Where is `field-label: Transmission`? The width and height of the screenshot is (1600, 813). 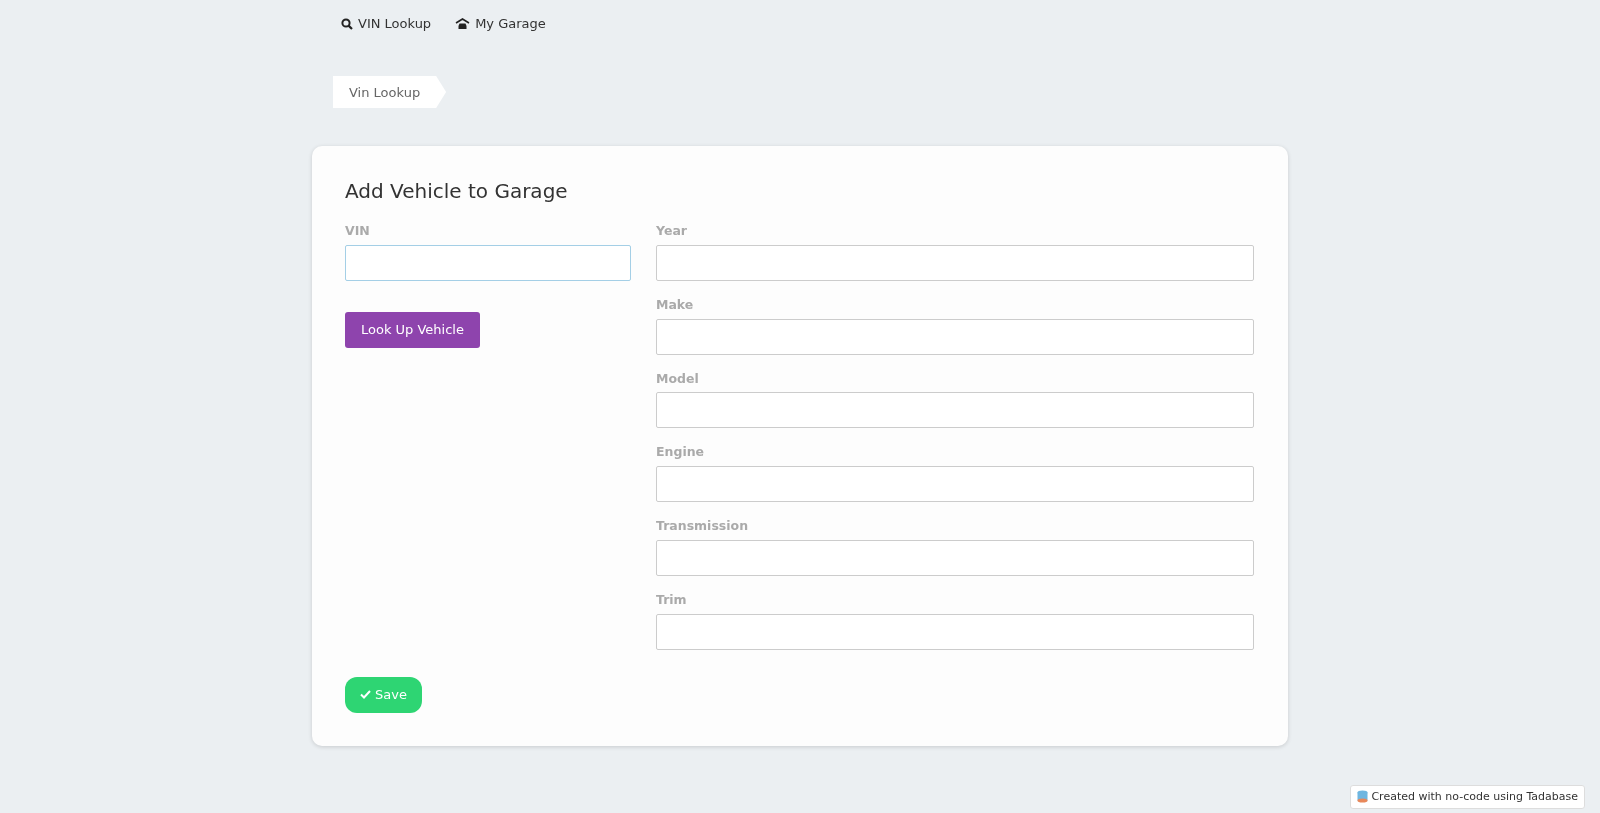
field-label: Transmission is located at coordinates (703, 526).